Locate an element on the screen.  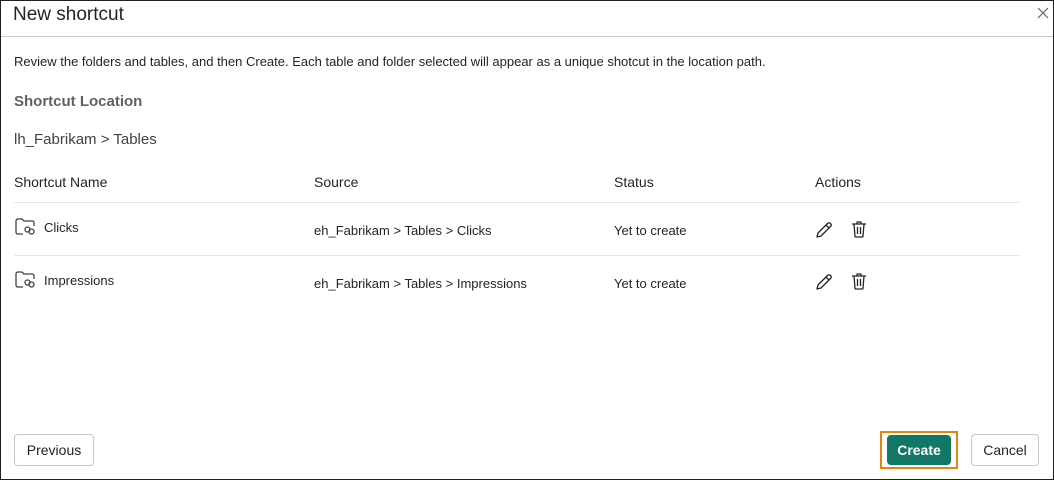
shortcut-source: eh_Fabrikam > Tables > Clicks is located at coordinates (403, 230).